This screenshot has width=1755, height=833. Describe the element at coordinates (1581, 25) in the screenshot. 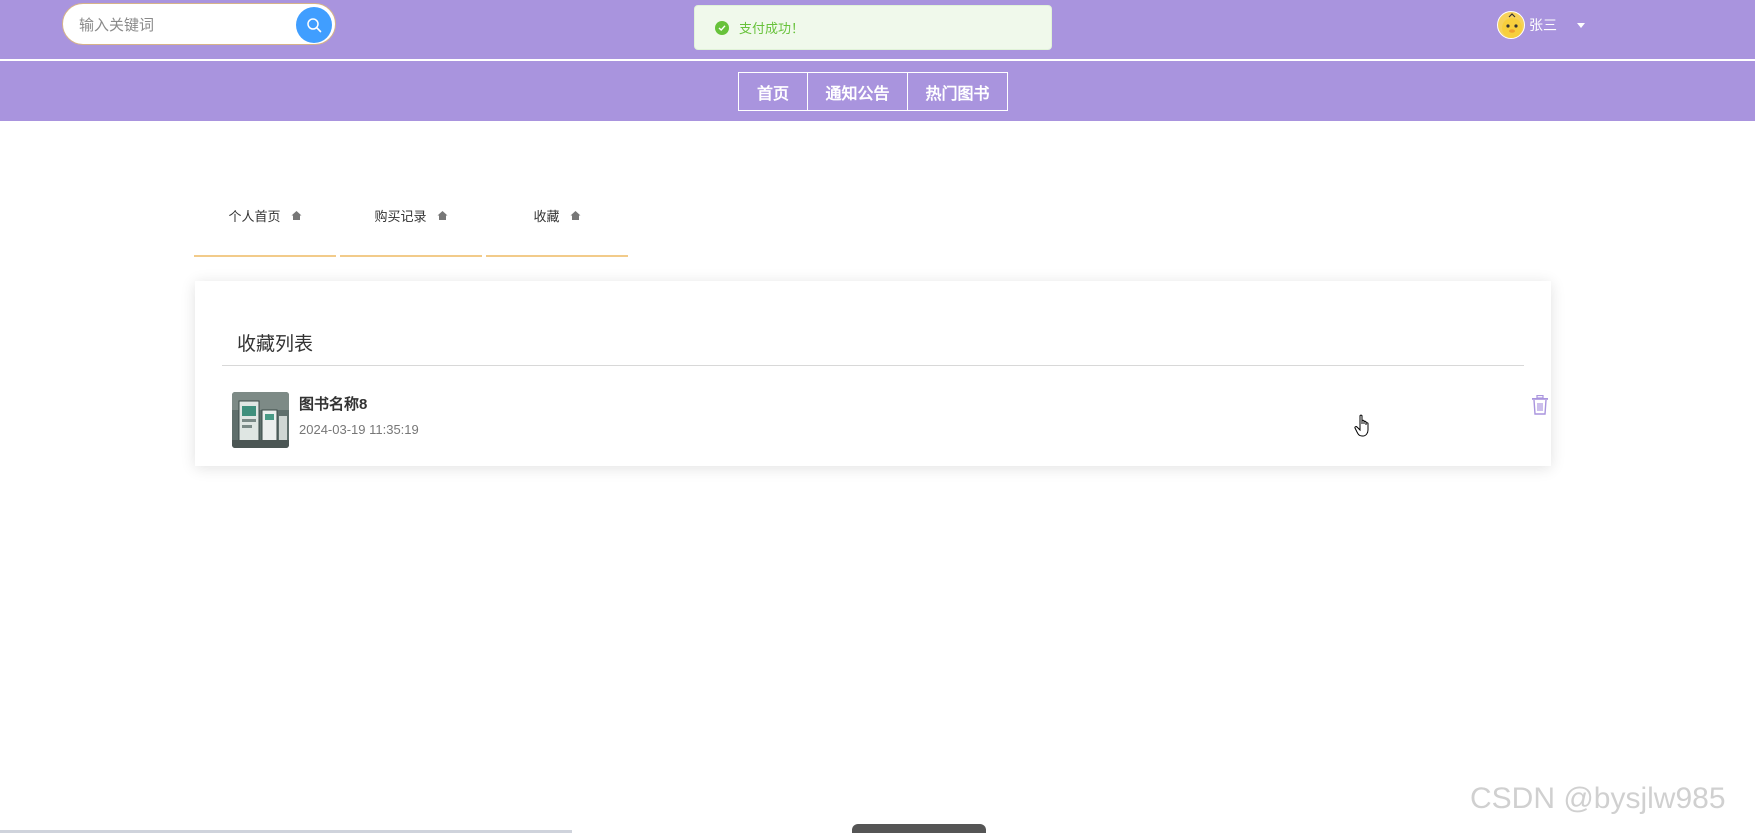

I see `chevron-down-icon` at that location.